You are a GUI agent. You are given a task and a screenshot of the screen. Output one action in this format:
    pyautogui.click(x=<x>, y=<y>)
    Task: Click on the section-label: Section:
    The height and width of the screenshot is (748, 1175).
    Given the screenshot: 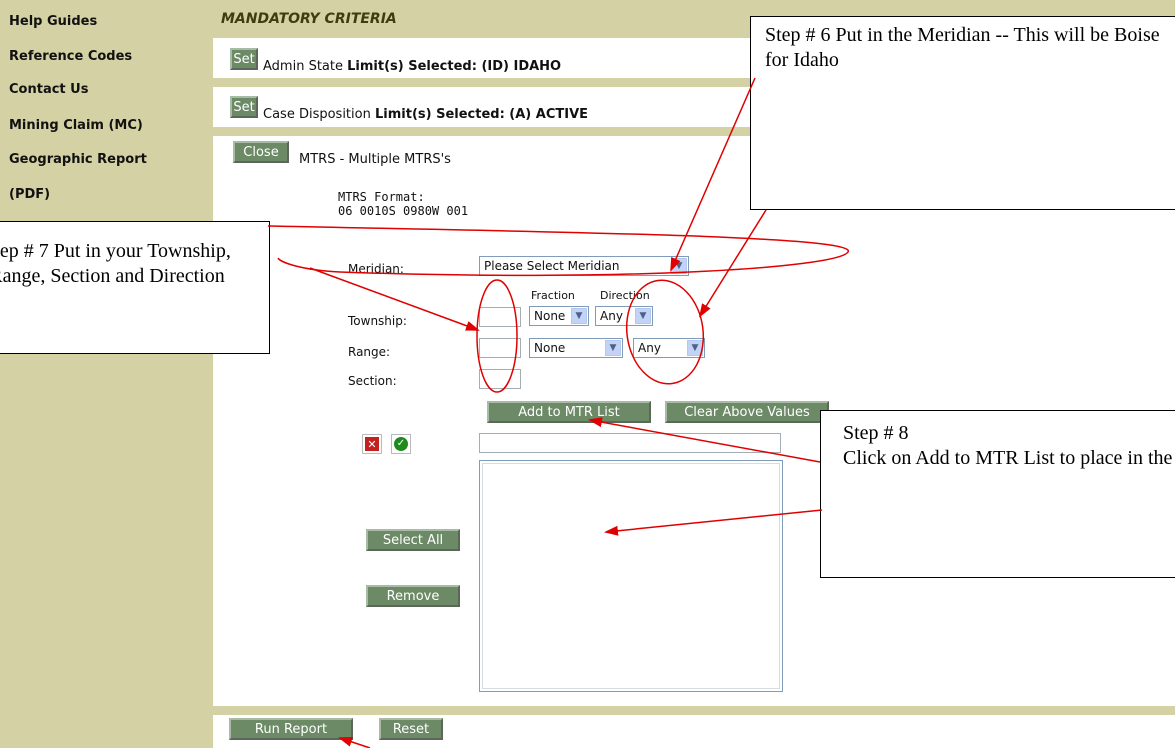 What is the action you would take?
    pyautogui.click(x=372, y=381)
    